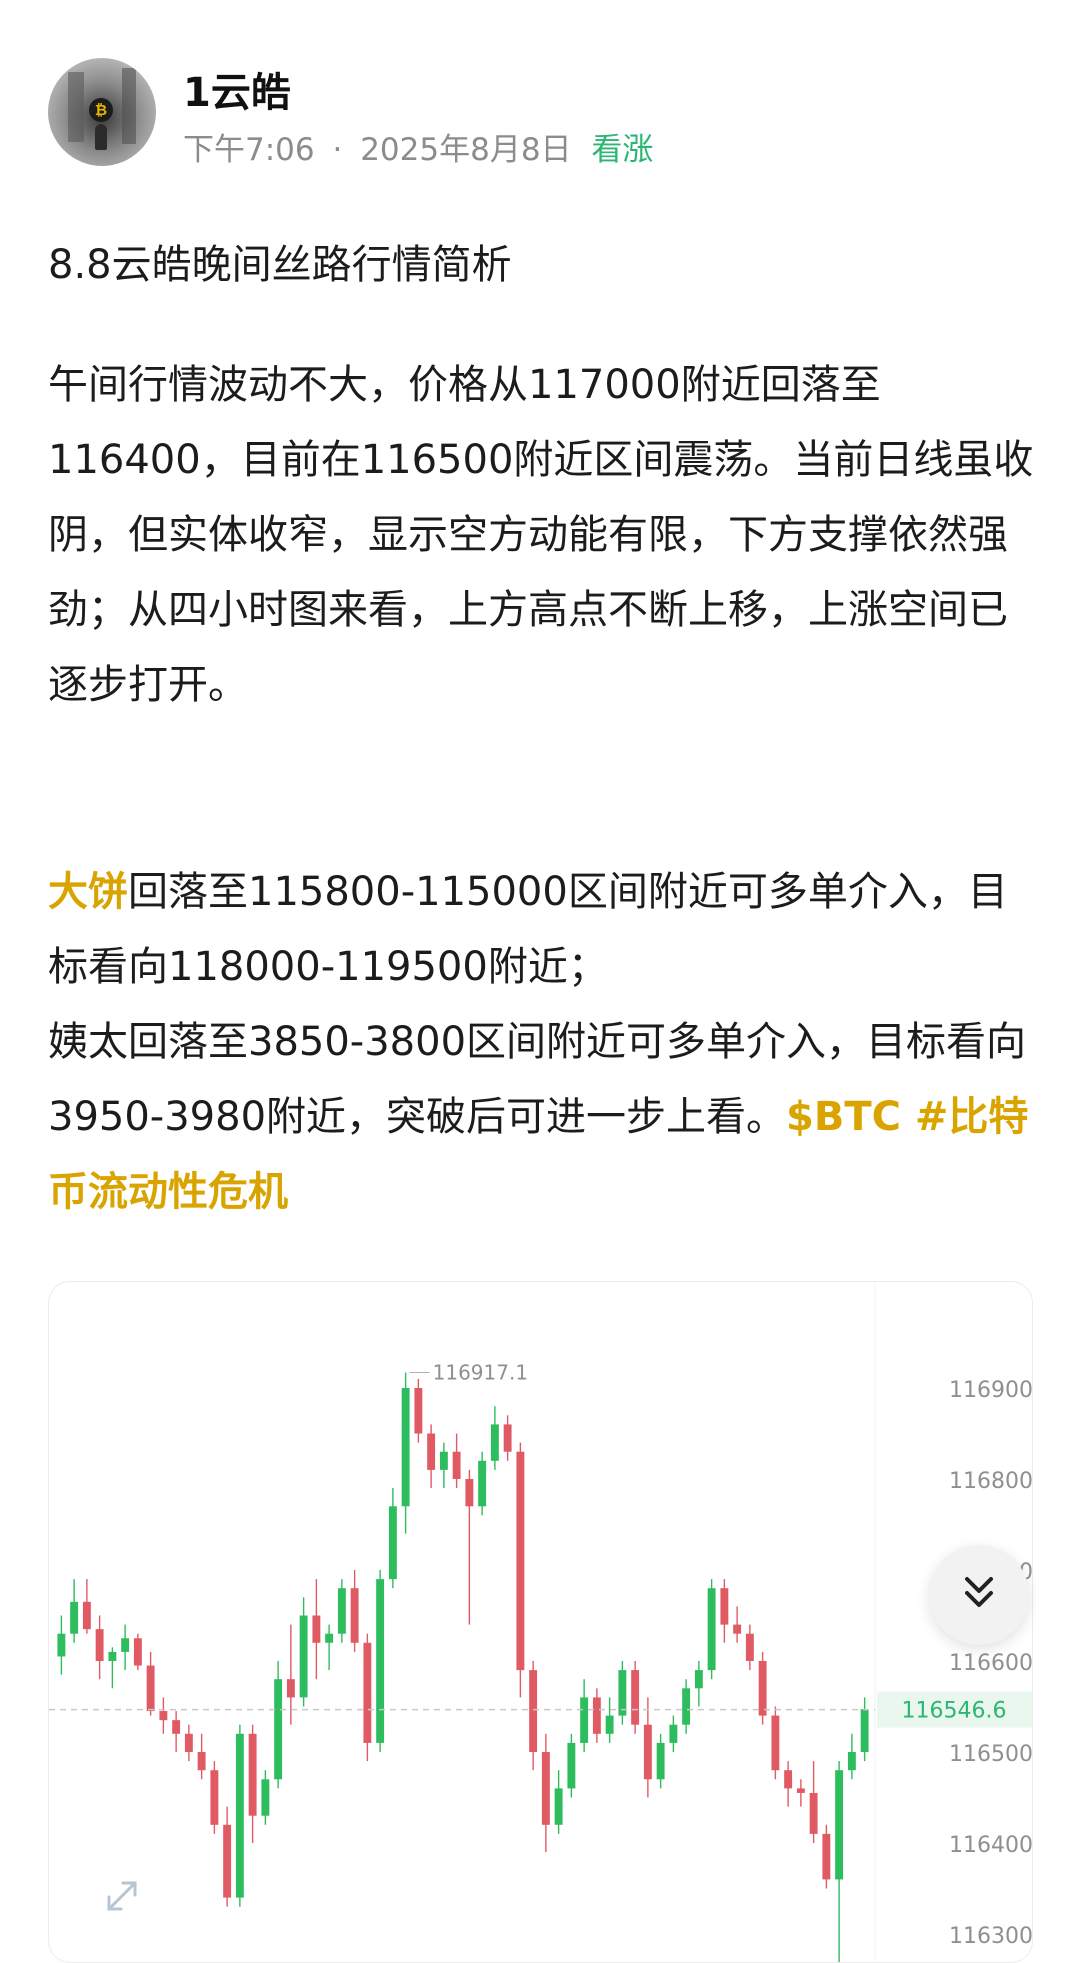  Describe the element at coordinates (101, 137) in the screenshot. I see `avatar-figure` at that location.